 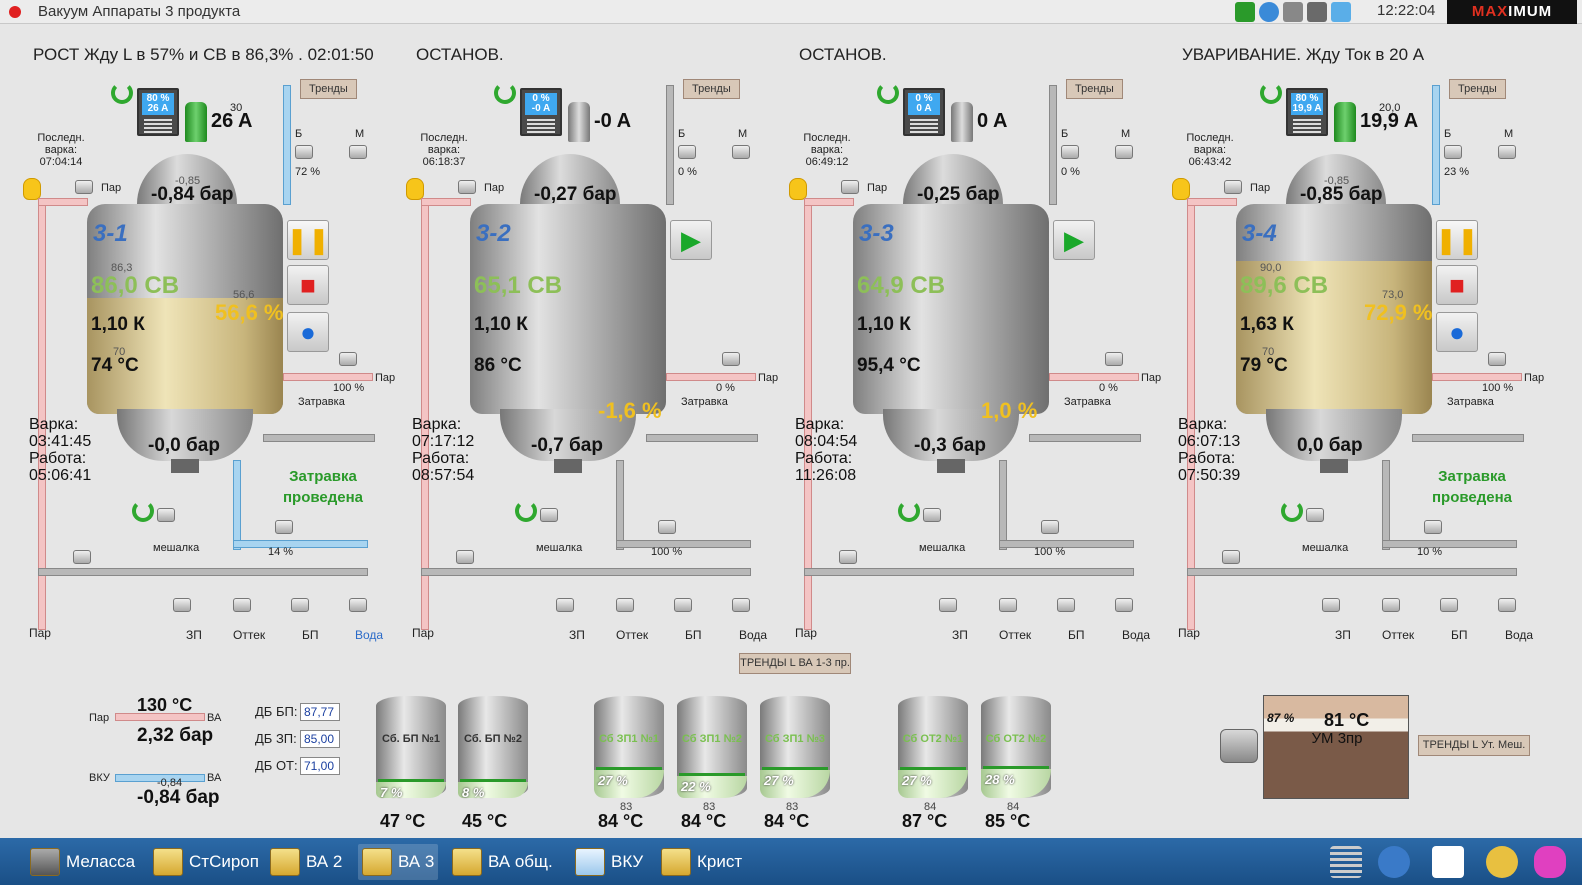 What do you see at coordinates (1307, 112) in the screenshot?
I see `current-monitor: 80 % 19,9 A` at bounding box center [1307, 112].